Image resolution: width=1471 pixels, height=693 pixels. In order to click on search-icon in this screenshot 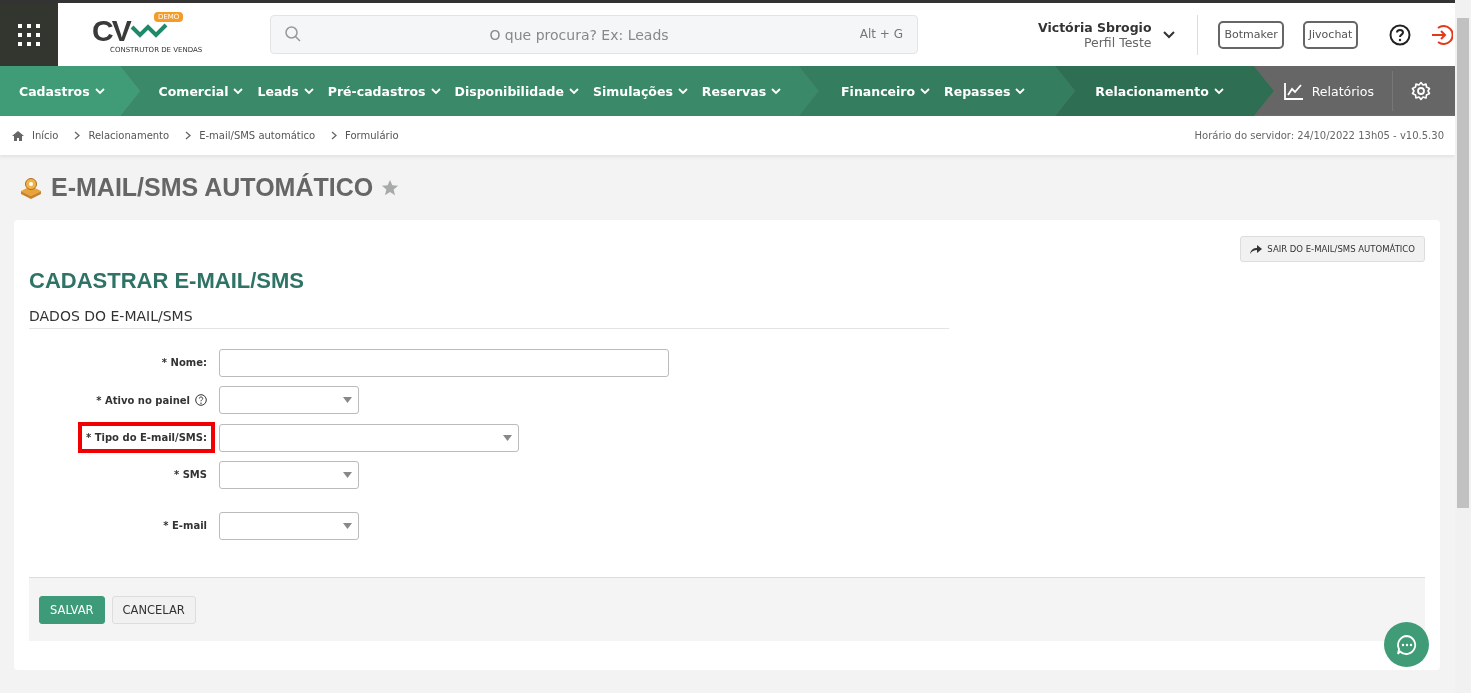, I will do `click(293, 34)`.